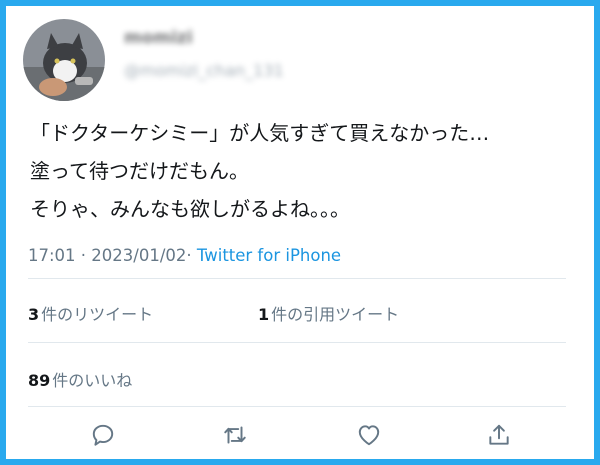 The image size is (600, 465). I want to click on like-count: 89, so click(39, 380).